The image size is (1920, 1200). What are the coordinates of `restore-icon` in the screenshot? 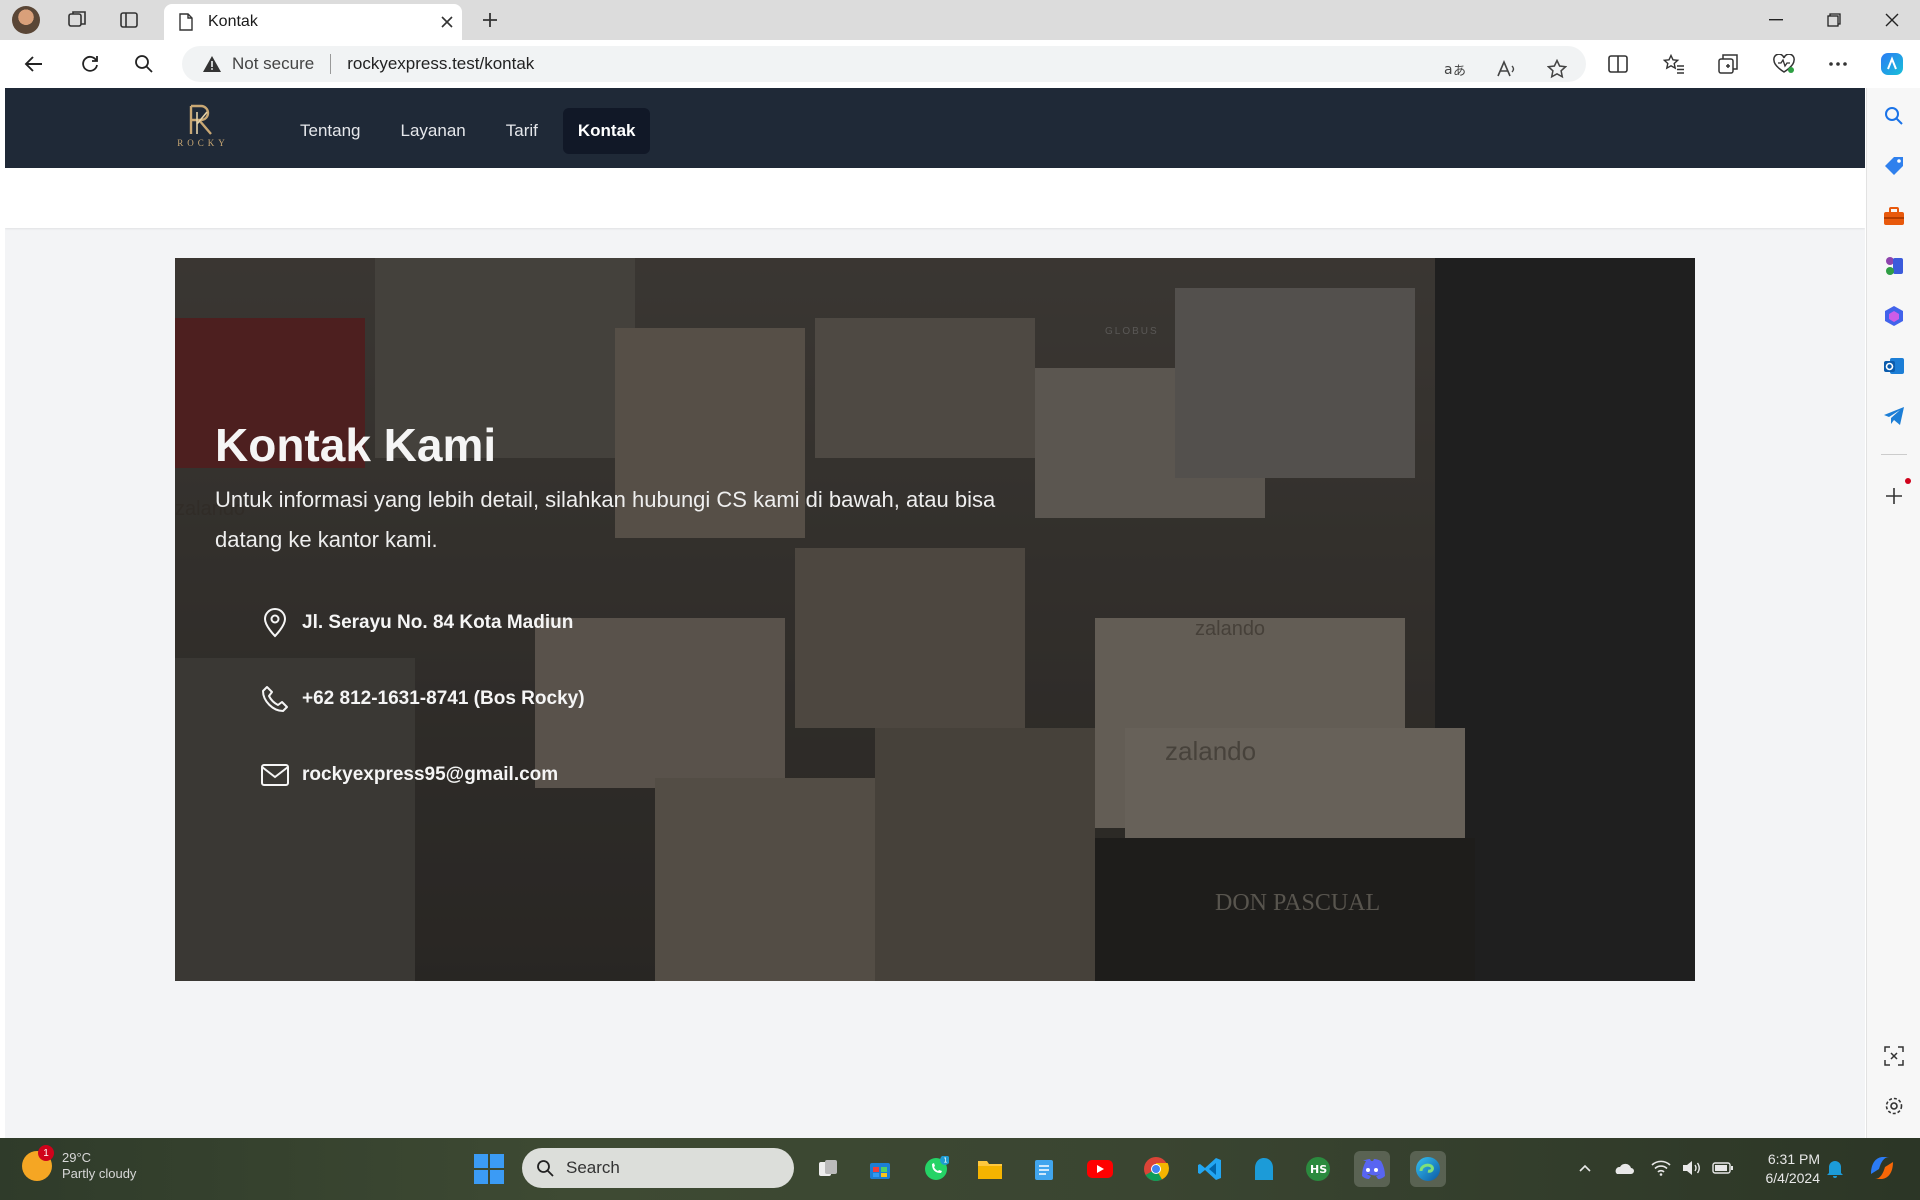 It's located at (1834, 20).